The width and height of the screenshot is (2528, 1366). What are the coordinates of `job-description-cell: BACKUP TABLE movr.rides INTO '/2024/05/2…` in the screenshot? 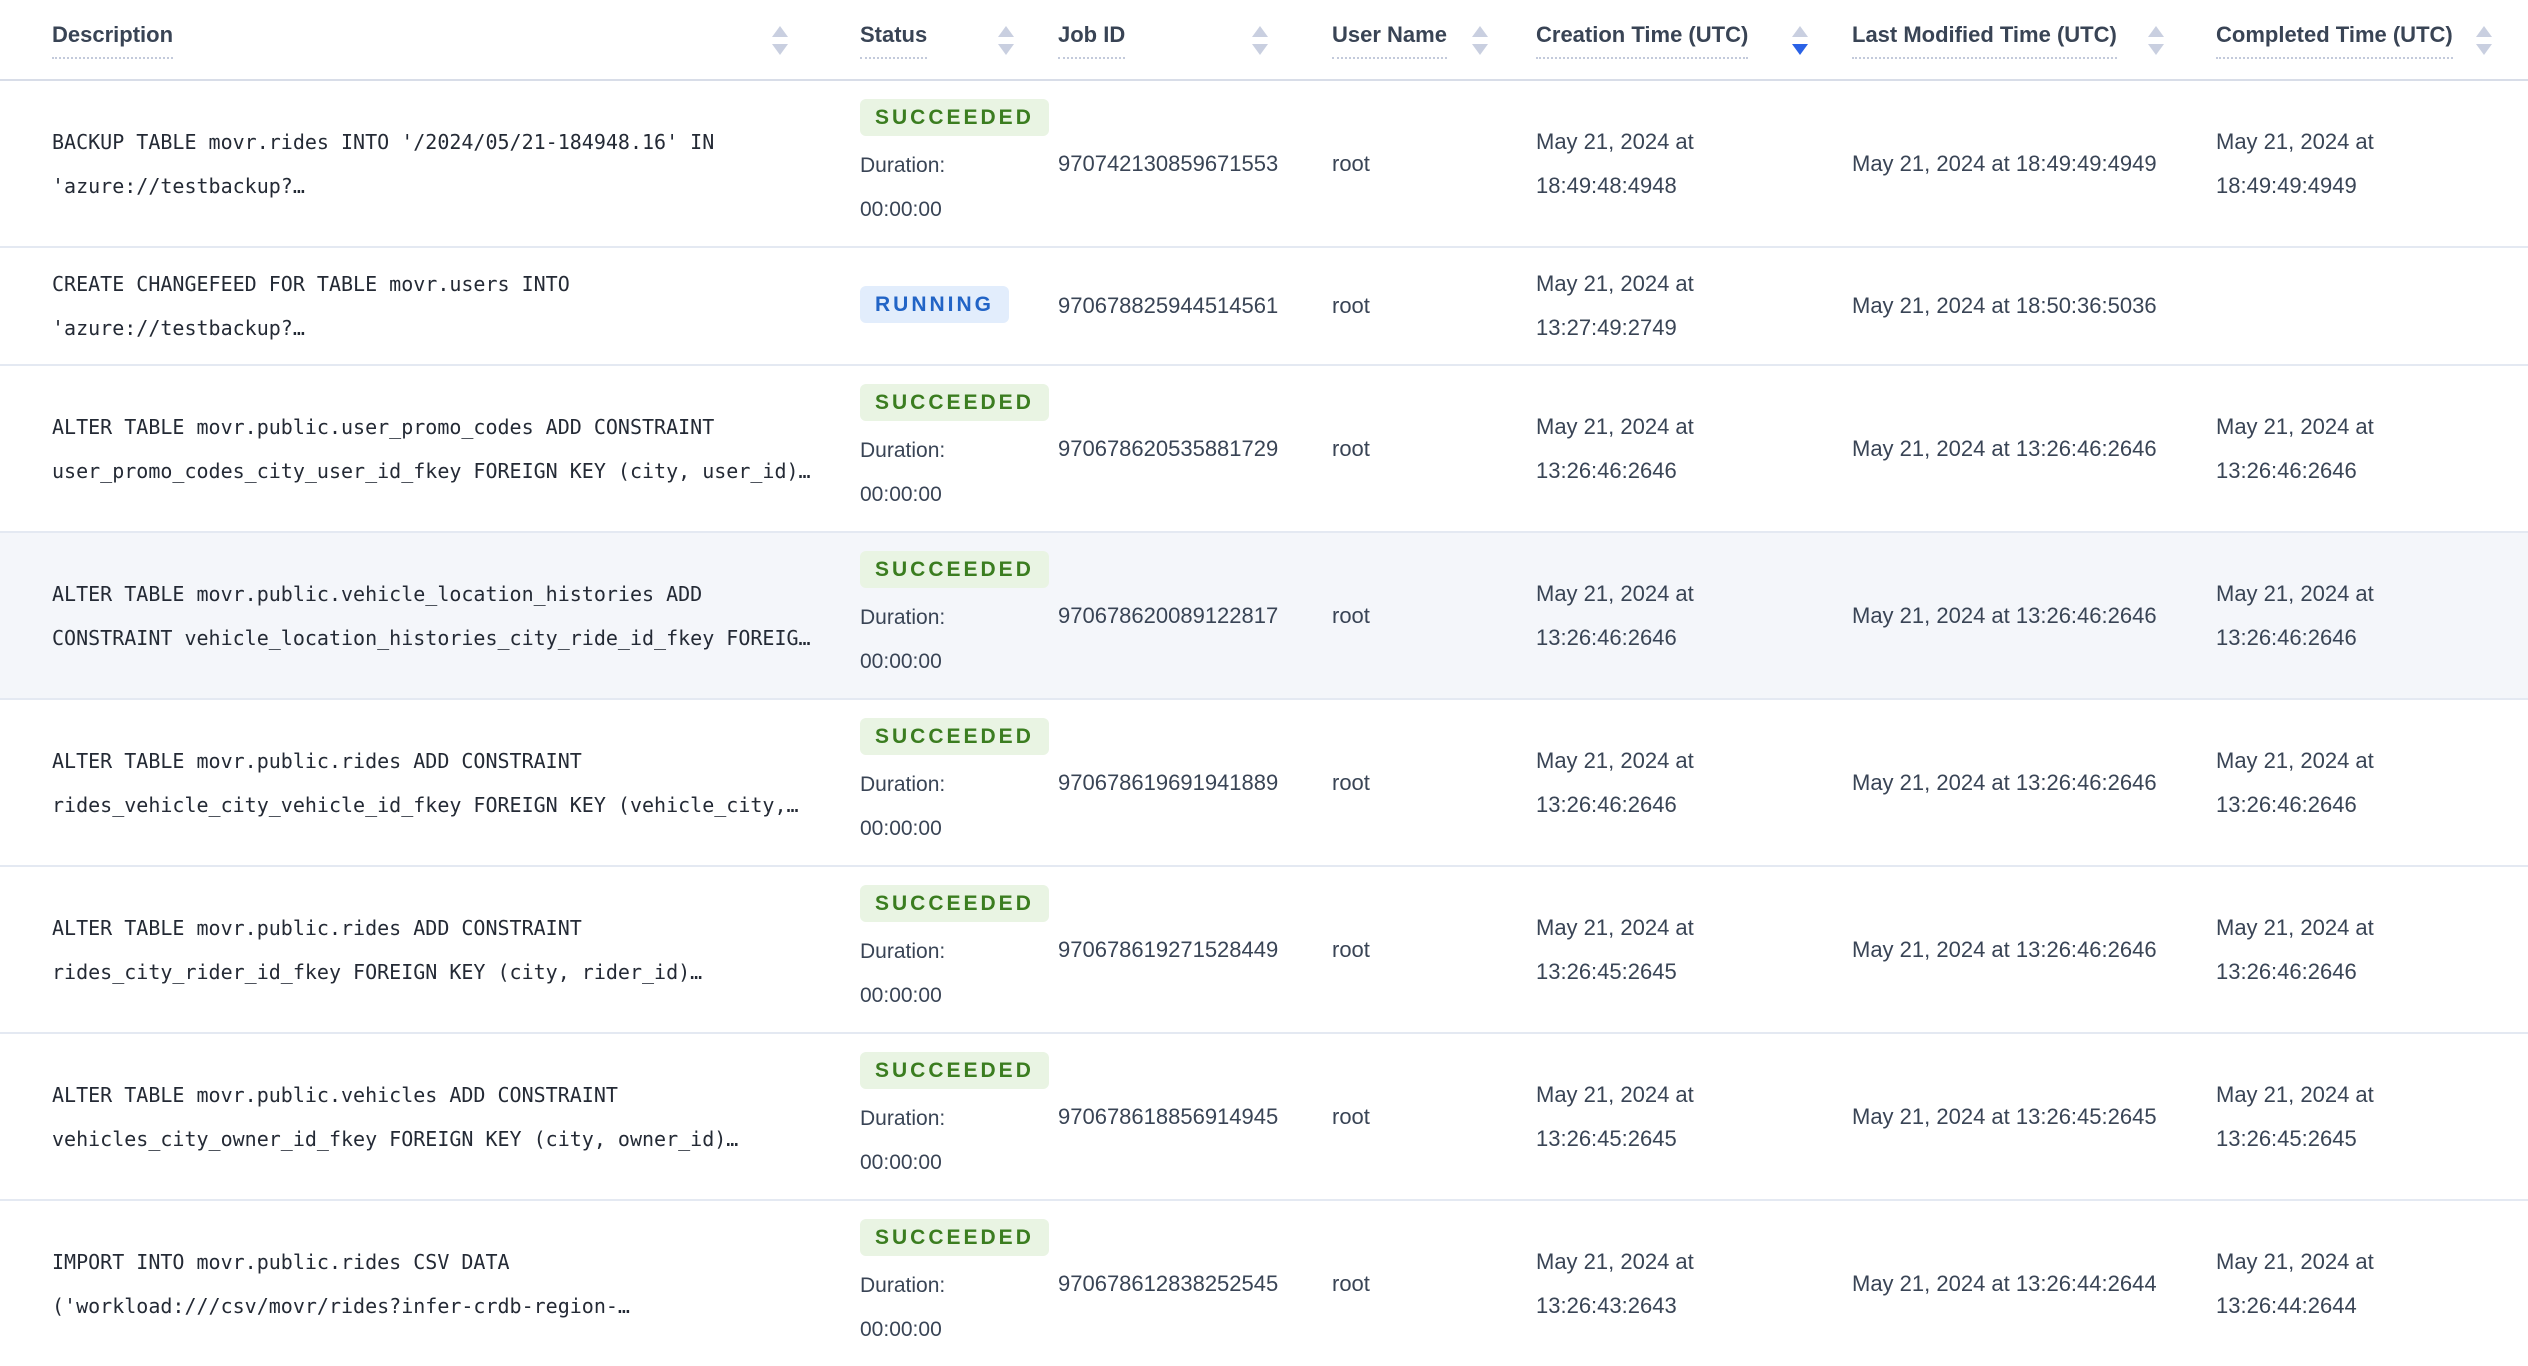 It's located at (412, 163).